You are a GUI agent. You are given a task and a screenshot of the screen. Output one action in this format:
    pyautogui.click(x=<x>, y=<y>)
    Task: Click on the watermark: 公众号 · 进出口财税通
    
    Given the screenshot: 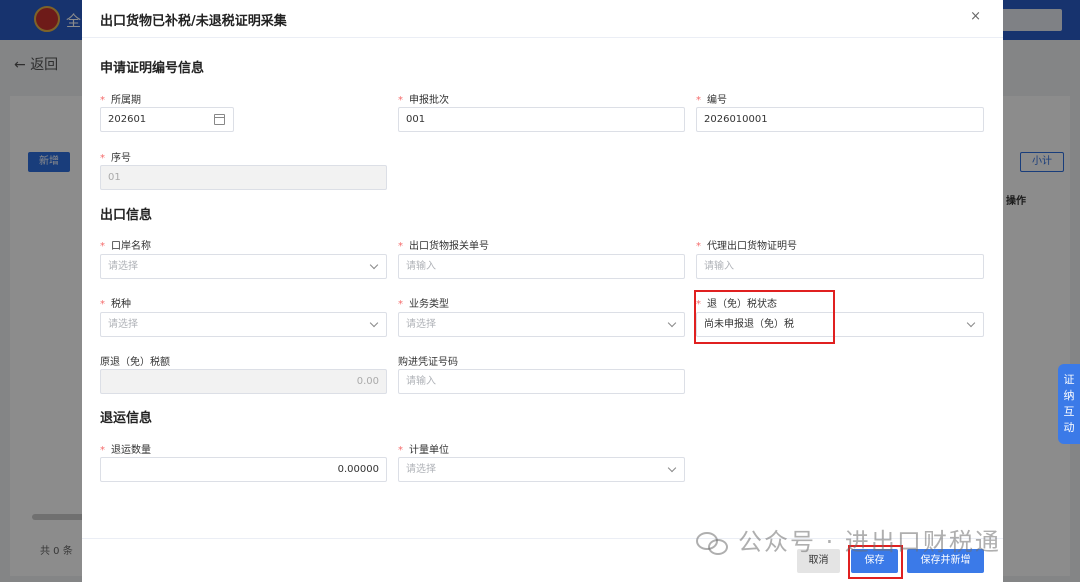 What is the action you would take?
    pyautogui.click(x=848, y=539)
    